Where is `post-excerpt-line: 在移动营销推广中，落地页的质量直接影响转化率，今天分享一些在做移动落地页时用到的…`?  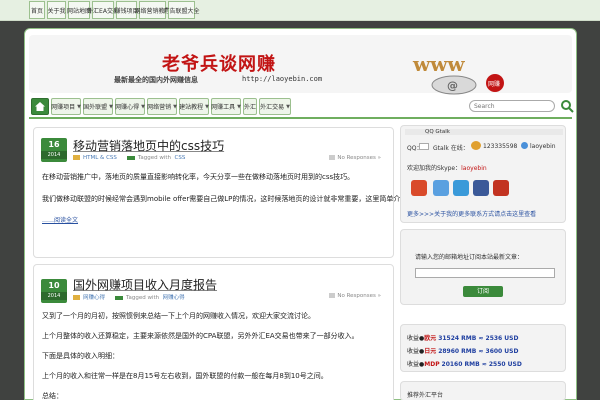 post-excerpt-line: 在移动营销推广中，落地页的质量直接影响转化率，今天分享一些在做移动落地页时用到的… is located at coordinates (198, 177).